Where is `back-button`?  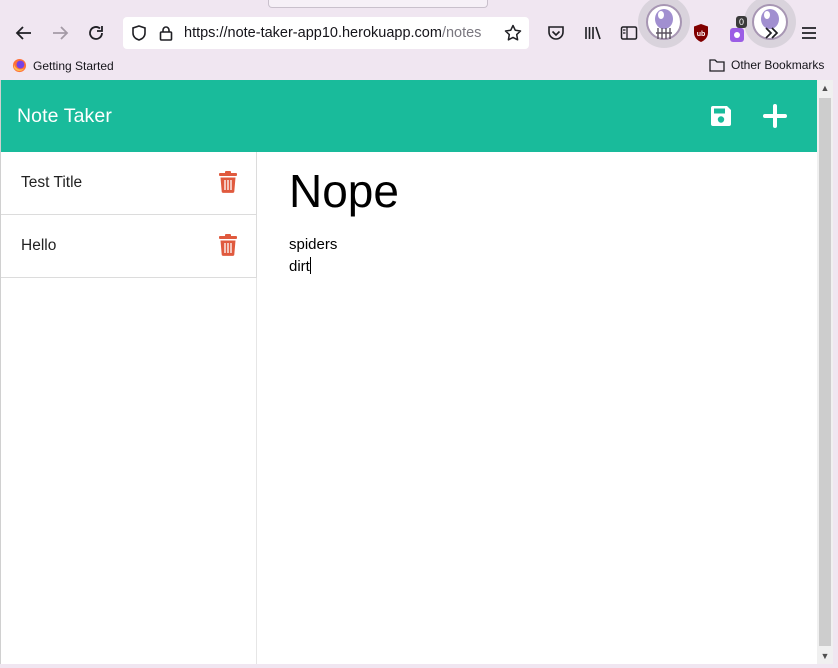 back-button is located at coordinates (24, 33).